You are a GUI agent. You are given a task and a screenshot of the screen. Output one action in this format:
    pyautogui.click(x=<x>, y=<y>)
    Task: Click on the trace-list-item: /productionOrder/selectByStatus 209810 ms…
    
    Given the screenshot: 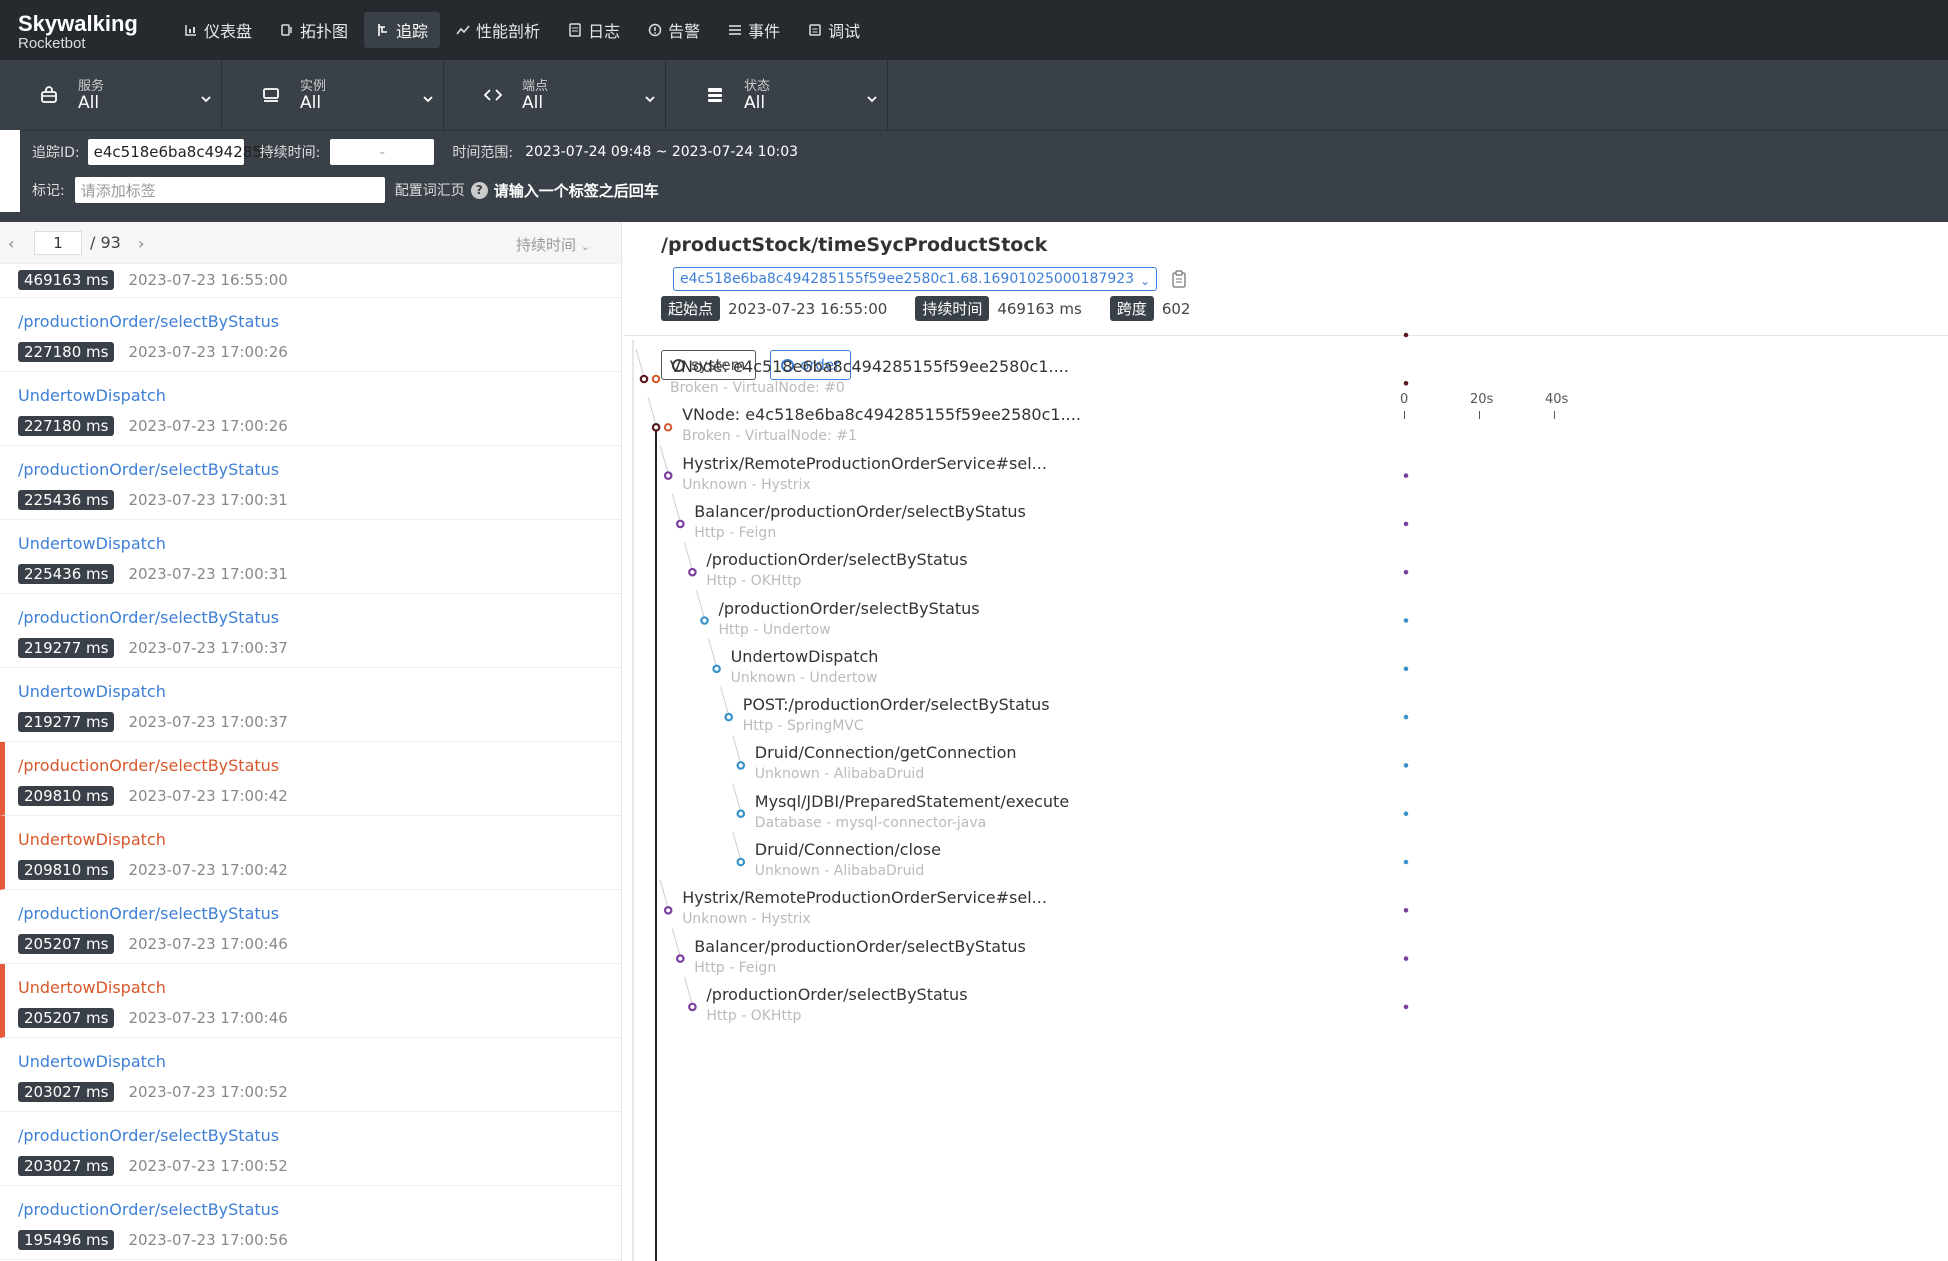 What is the action you would take?
    pyautogui.click(x=310, y=779)
    